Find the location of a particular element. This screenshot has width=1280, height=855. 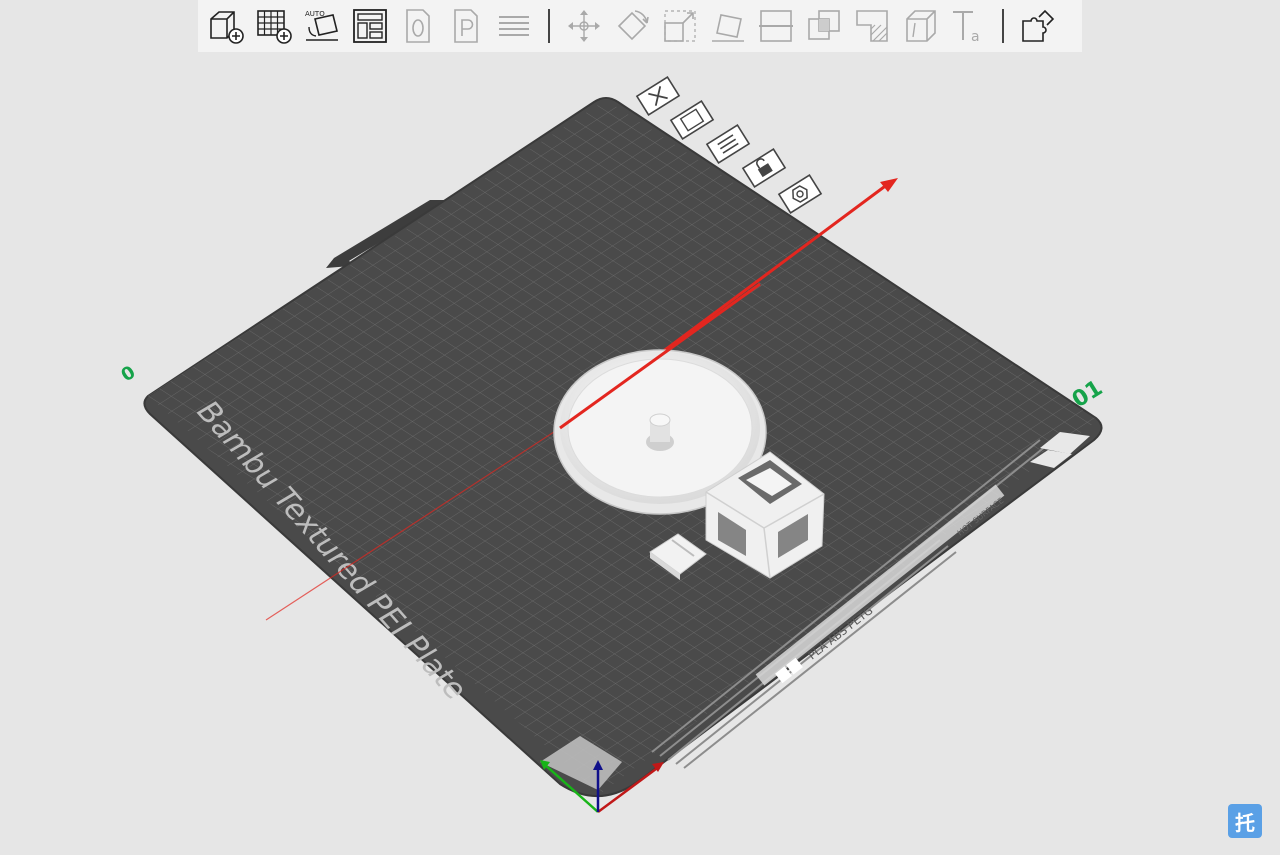

plate-settings-button is located at coordinates (800, 194).